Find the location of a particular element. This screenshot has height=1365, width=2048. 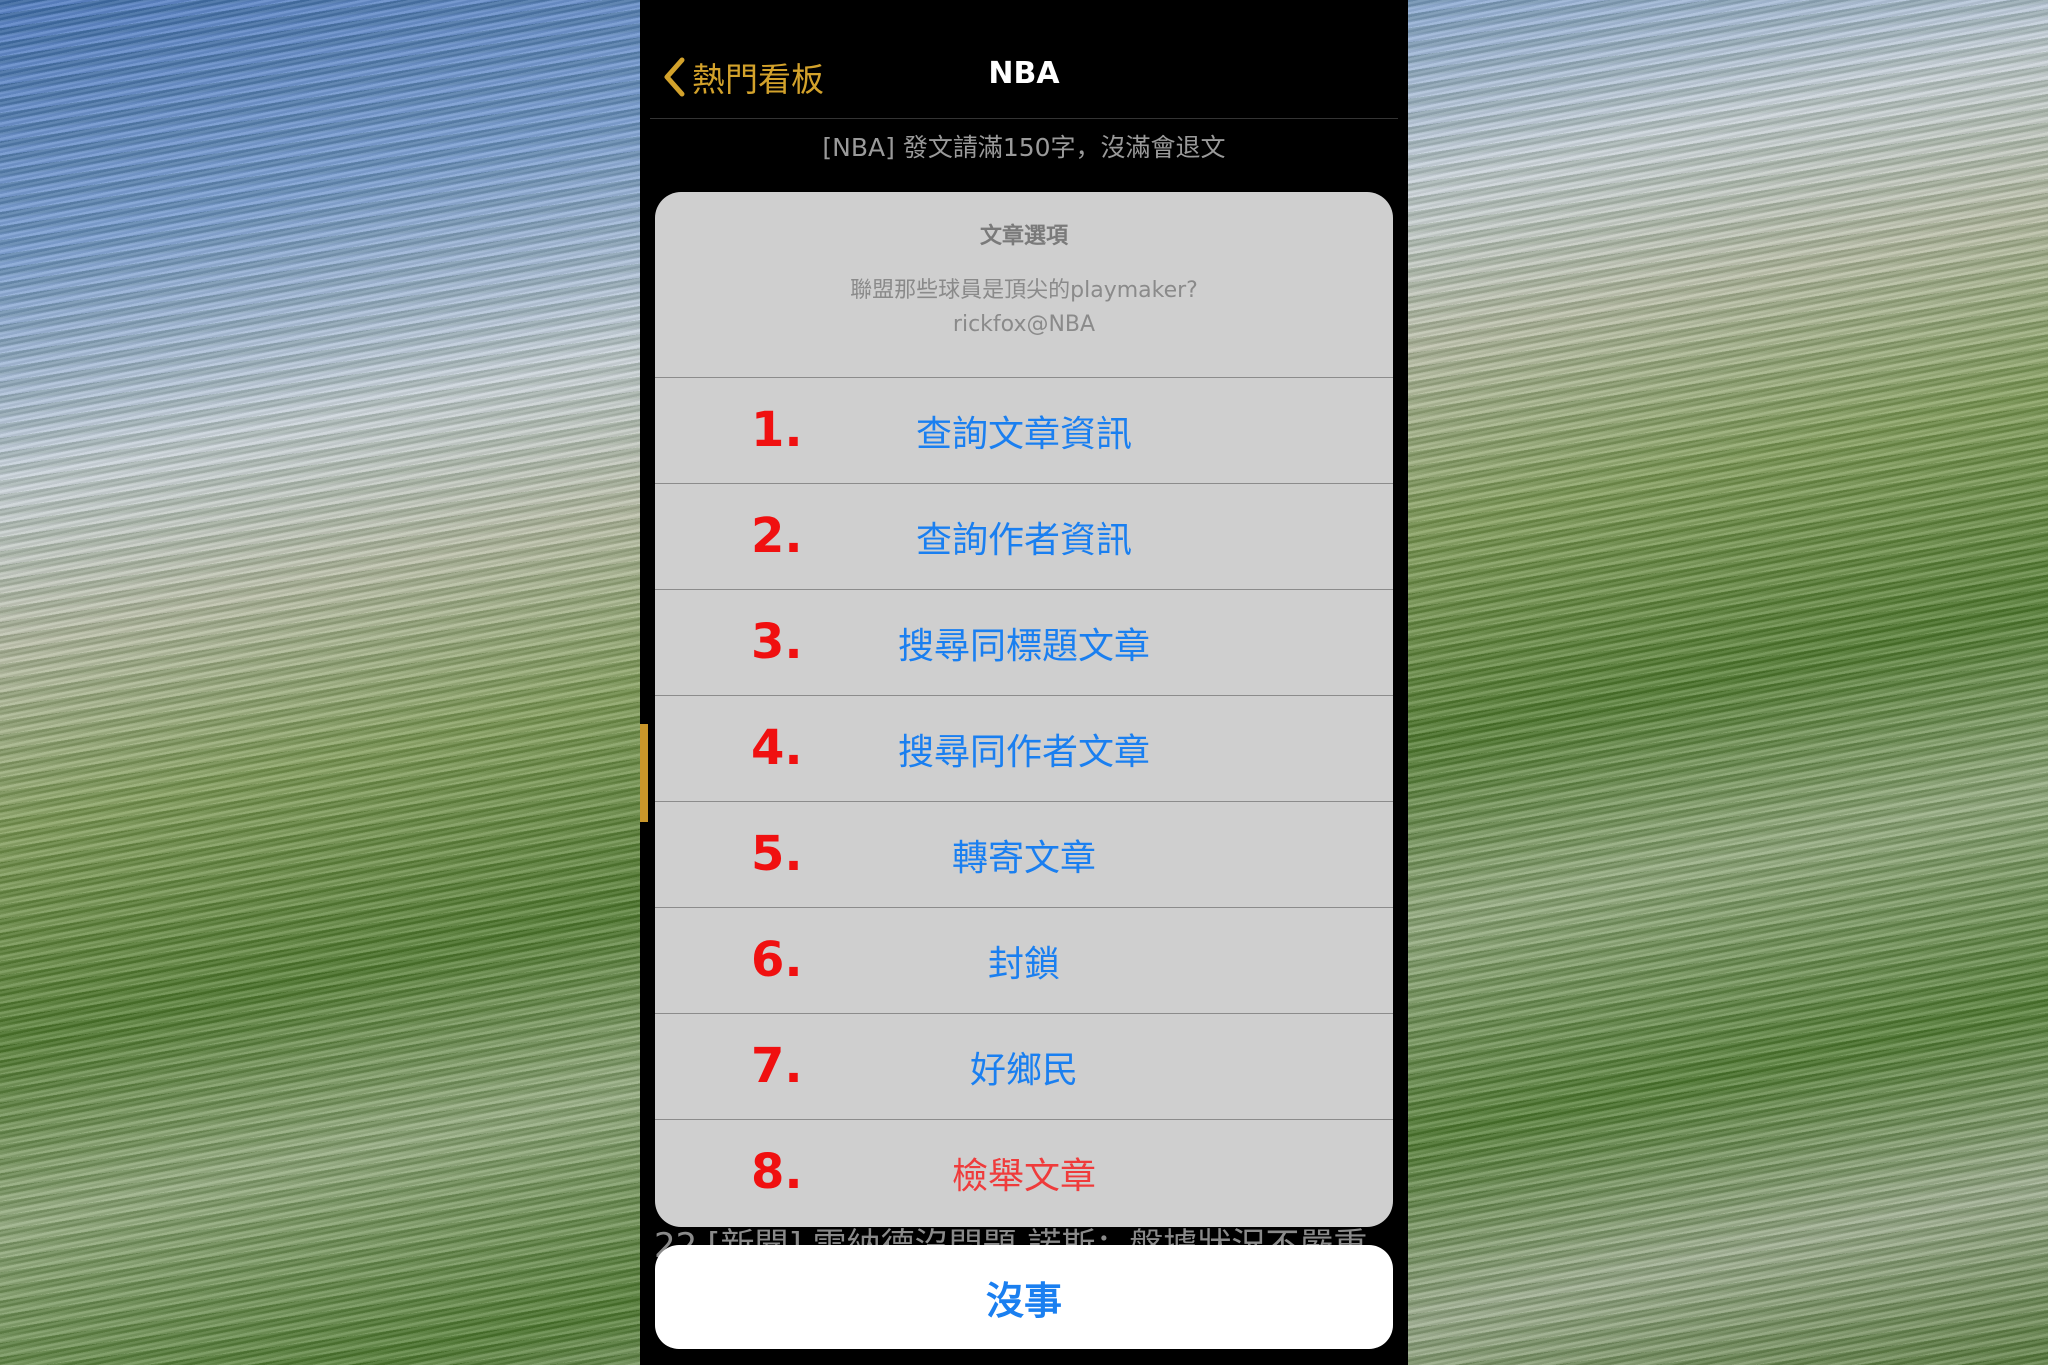

option-search-same-title: 3. 搜尋同標題文章 is located at coordinates (1024, 643).